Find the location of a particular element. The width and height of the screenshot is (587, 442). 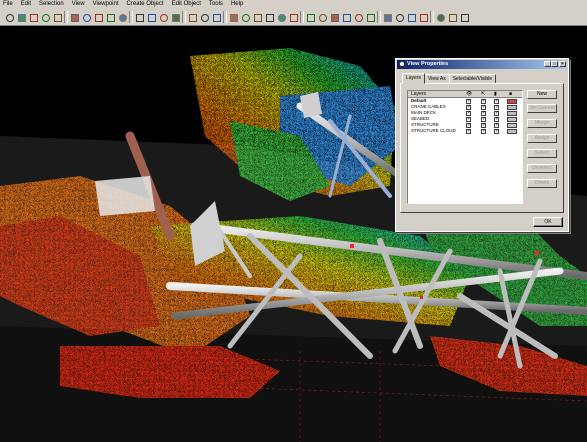

beam-icon is located at coordinates (345, 16).